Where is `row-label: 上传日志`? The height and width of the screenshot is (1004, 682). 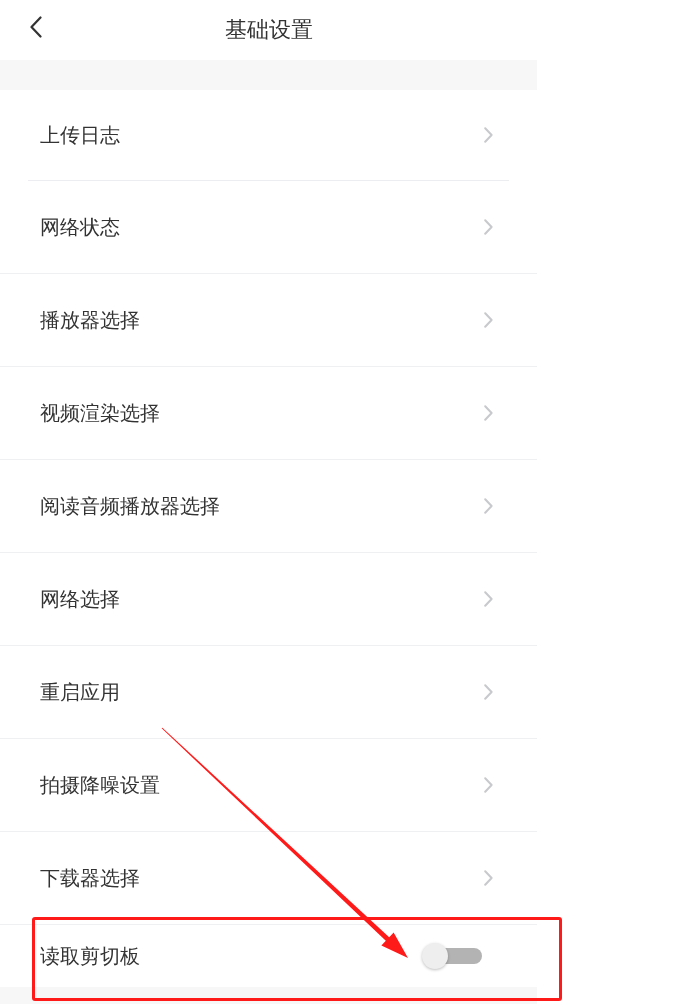
row-label: 上传日志 is located at coordinates (80, 135).